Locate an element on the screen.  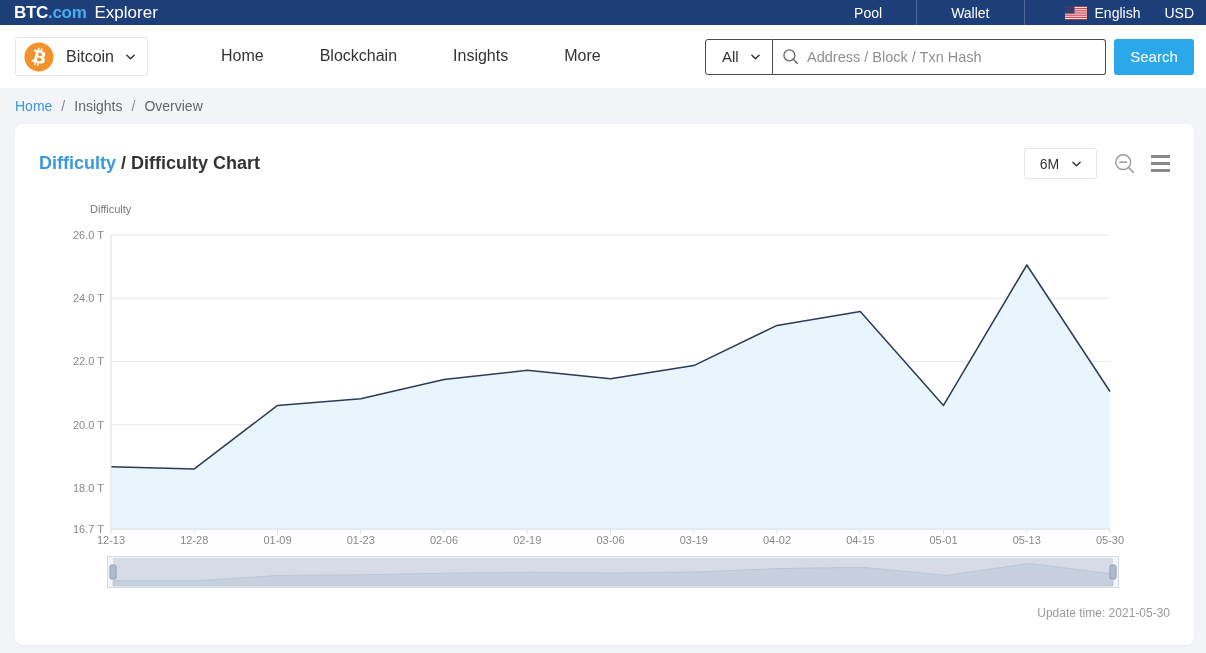
x-tick-label: 04-15 is located at coordinates (860, 540).